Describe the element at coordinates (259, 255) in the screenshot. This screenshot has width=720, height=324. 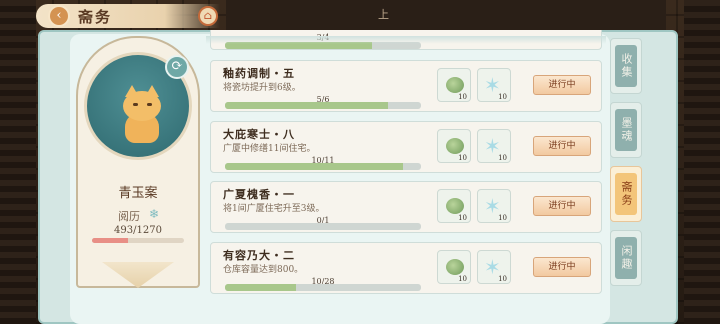
I see `task-title: 有容乃大・二` at that location.